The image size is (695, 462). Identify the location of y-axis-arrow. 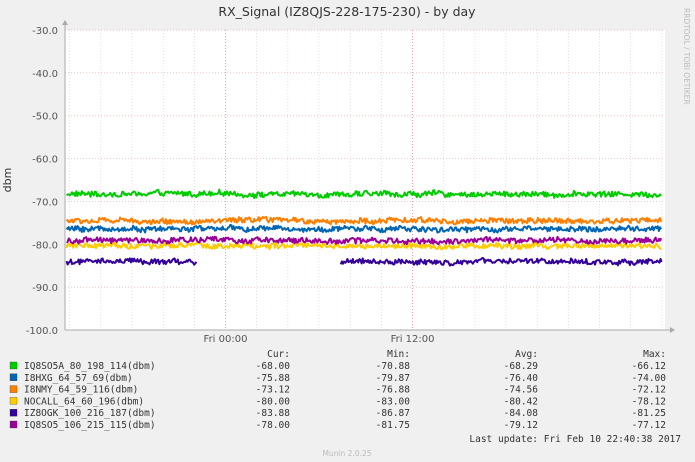
(65, 22).